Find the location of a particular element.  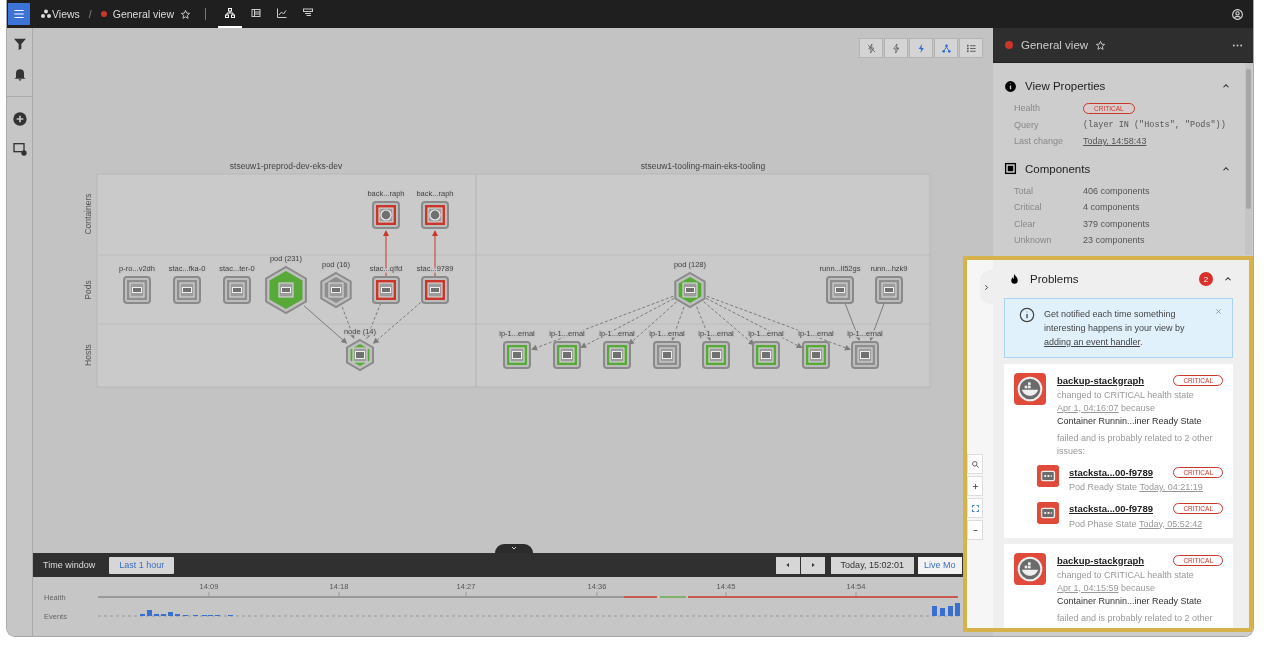

menu-button is located at coordinates (19, 14).